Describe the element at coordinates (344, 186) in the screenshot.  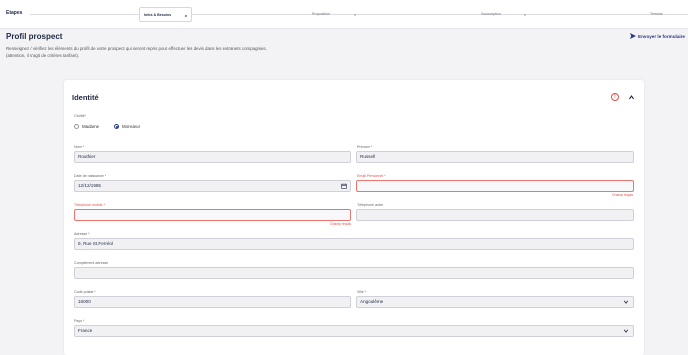
I see `calendar-icon` at that location.